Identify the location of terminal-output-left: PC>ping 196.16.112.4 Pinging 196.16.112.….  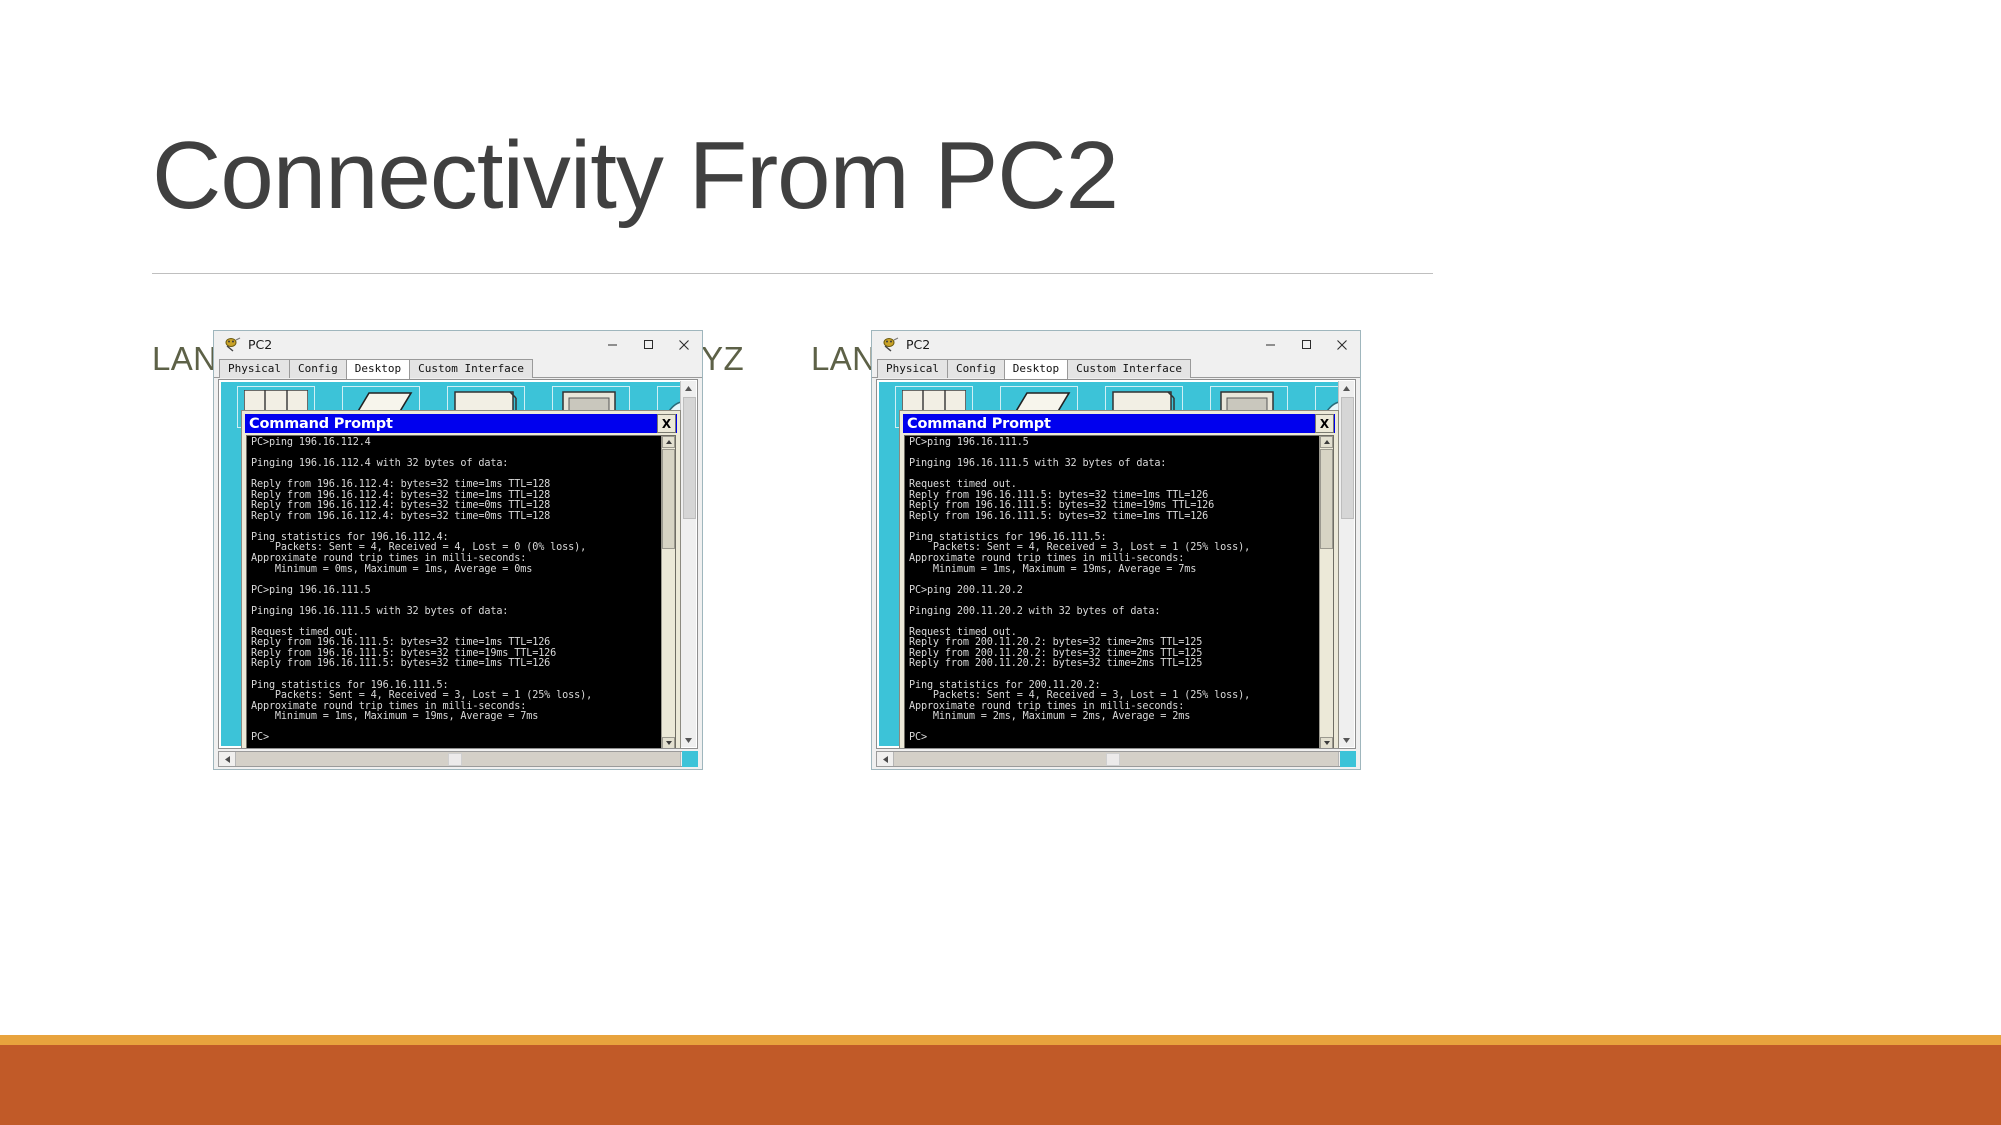
(422, 590).